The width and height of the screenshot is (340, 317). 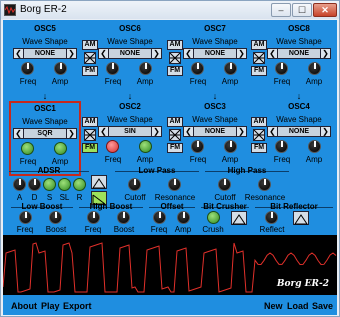 I want to click on crusher-wave-icon, so click(x=239, y=218).